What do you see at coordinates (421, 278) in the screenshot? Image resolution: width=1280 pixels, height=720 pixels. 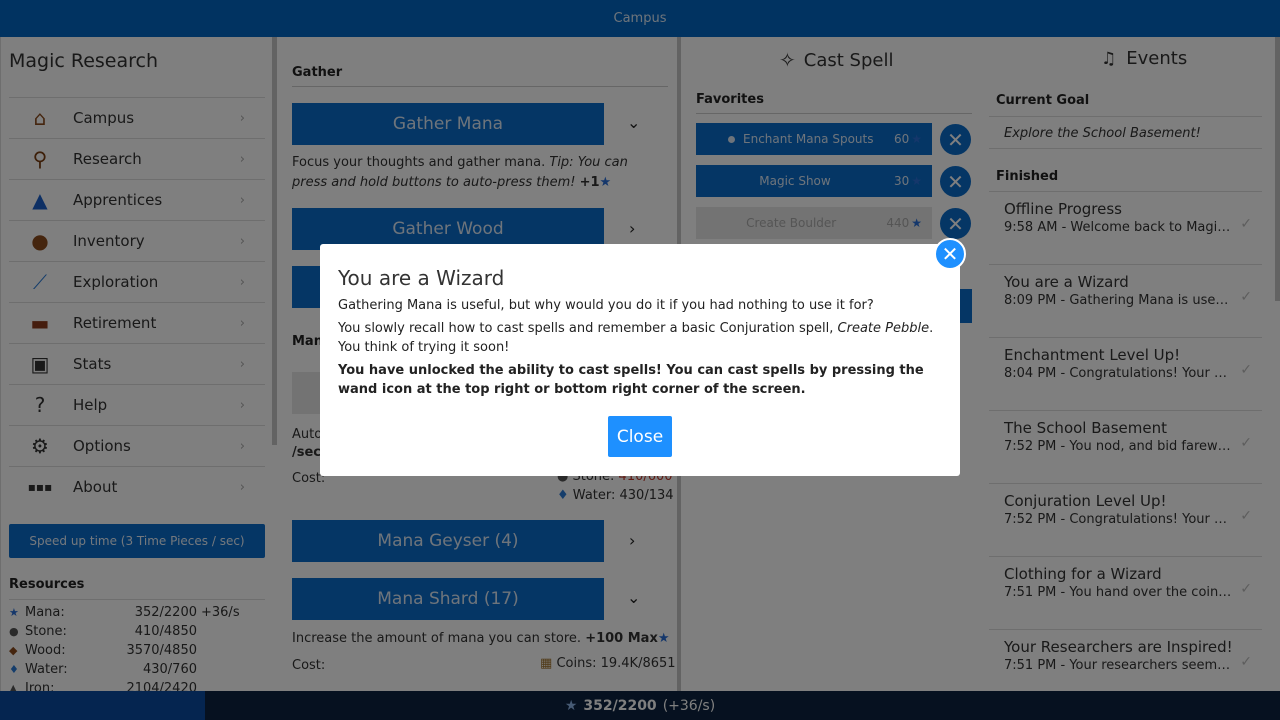 I see `modal-title: You are a Wizard` at bounding box center [421, 278].